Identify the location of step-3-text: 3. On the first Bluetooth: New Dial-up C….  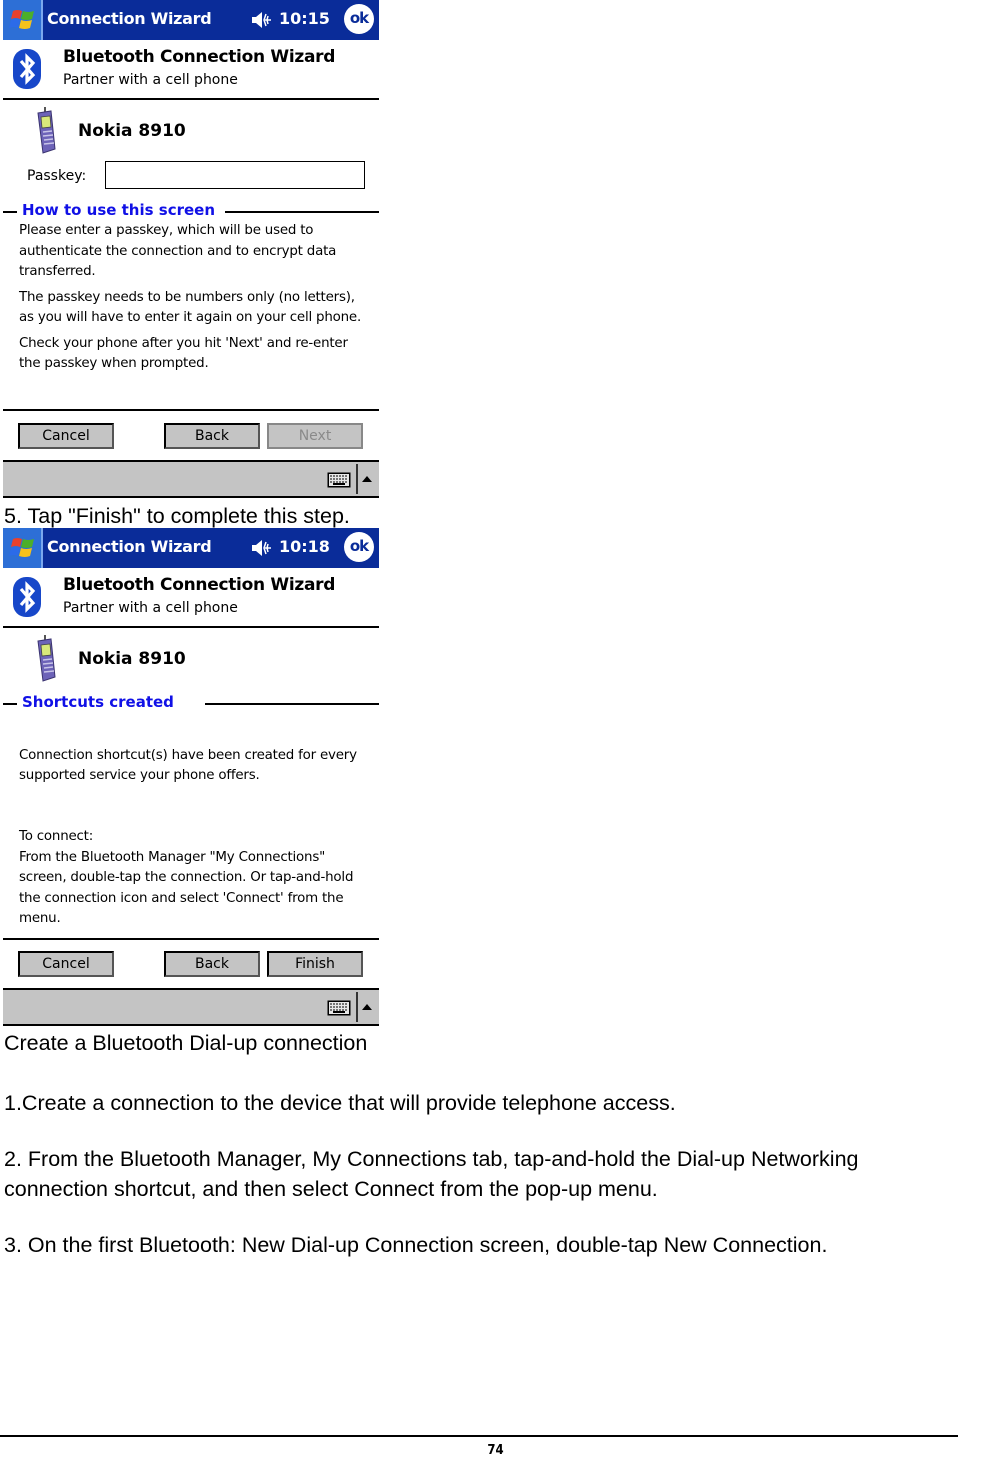
(416, 1245).